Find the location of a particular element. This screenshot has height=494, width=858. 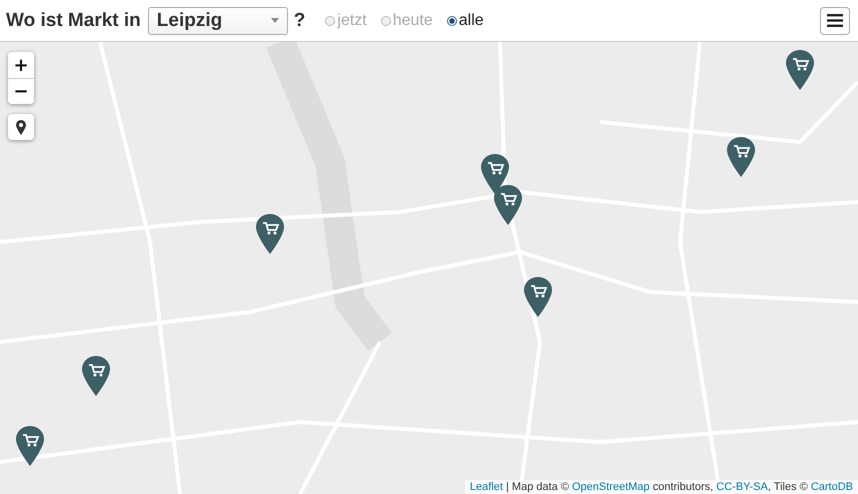

attribution-link: OpenStreetMap is located at coordinates (611, 487).